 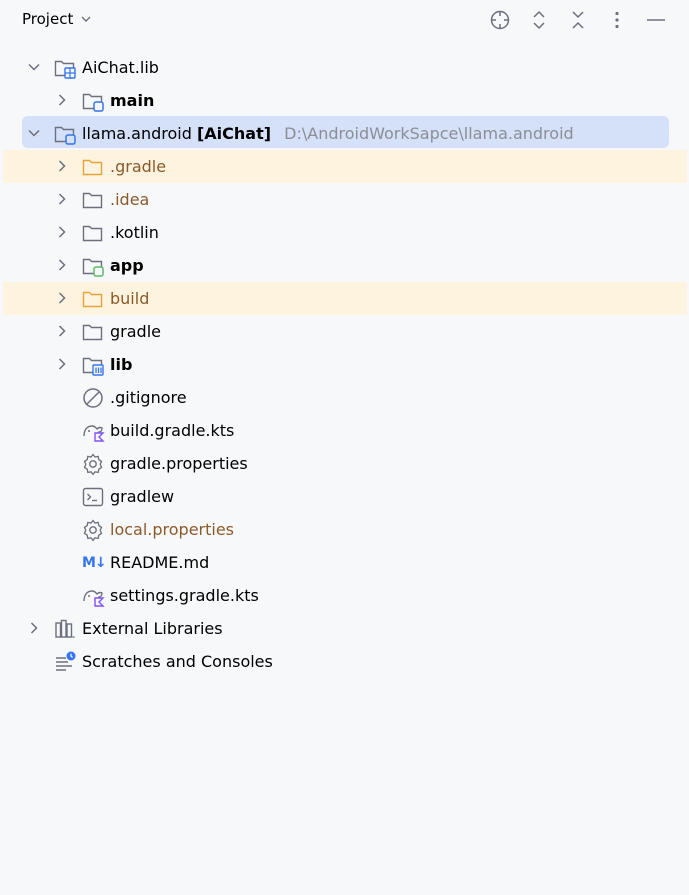 What do you see at coordinates (138, 166) in the screenshot?
I see `tree-node-label: .gradle` at bounding box center [138, 166].